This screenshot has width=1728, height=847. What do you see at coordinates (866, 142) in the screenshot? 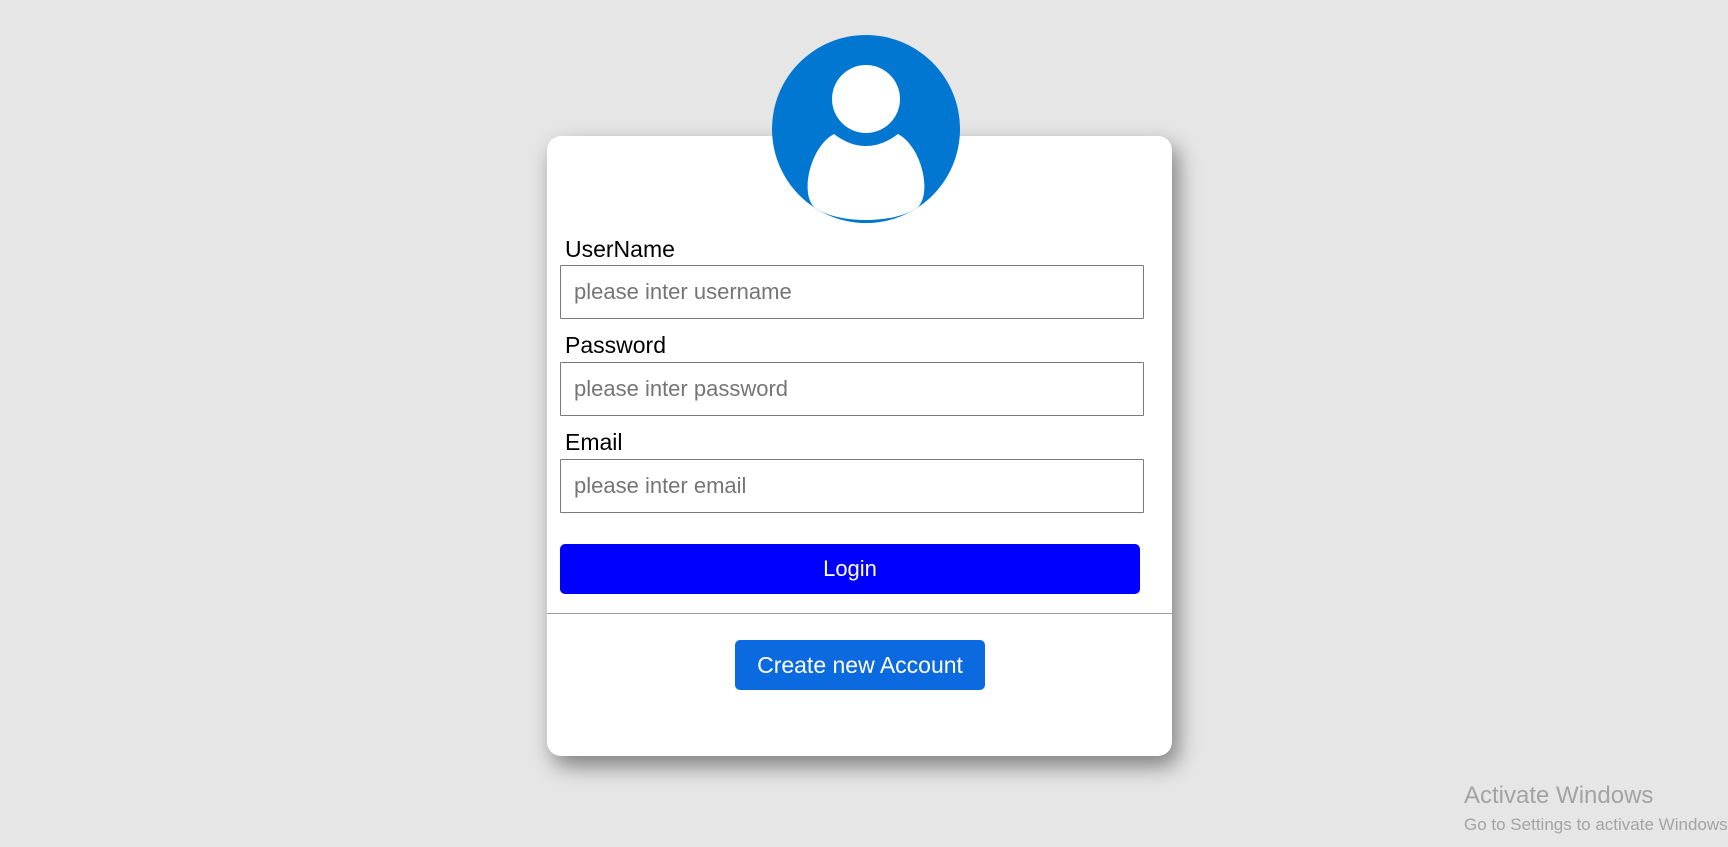
I see `user-icon` at bounding box center [866, 142].